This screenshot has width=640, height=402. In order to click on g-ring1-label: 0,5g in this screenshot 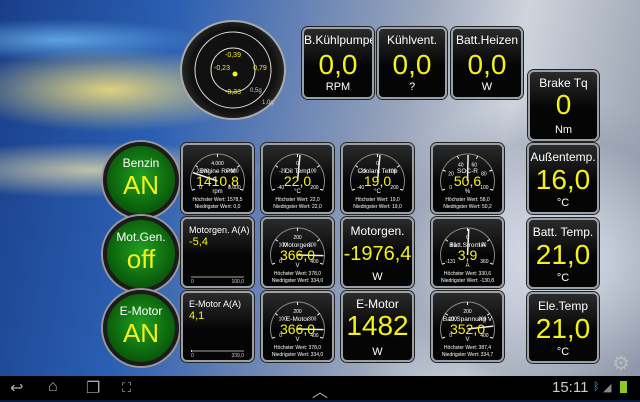, I will do `click(256, 91)`.